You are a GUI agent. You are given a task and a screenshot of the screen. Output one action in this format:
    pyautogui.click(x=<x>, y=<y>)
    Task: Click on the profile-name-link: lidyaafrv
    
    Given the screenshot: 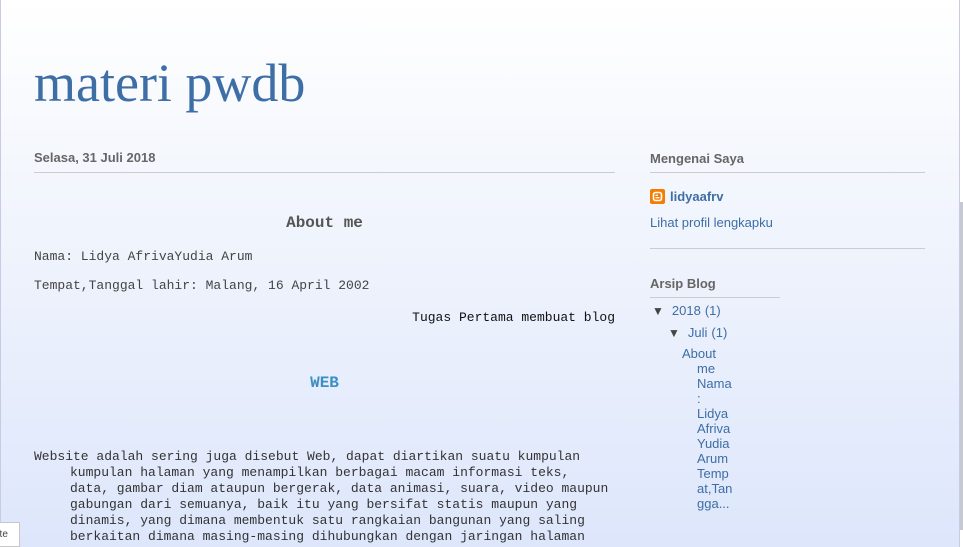 What is the action you would take?
    pyautogui.click(x=696, y=196)
    